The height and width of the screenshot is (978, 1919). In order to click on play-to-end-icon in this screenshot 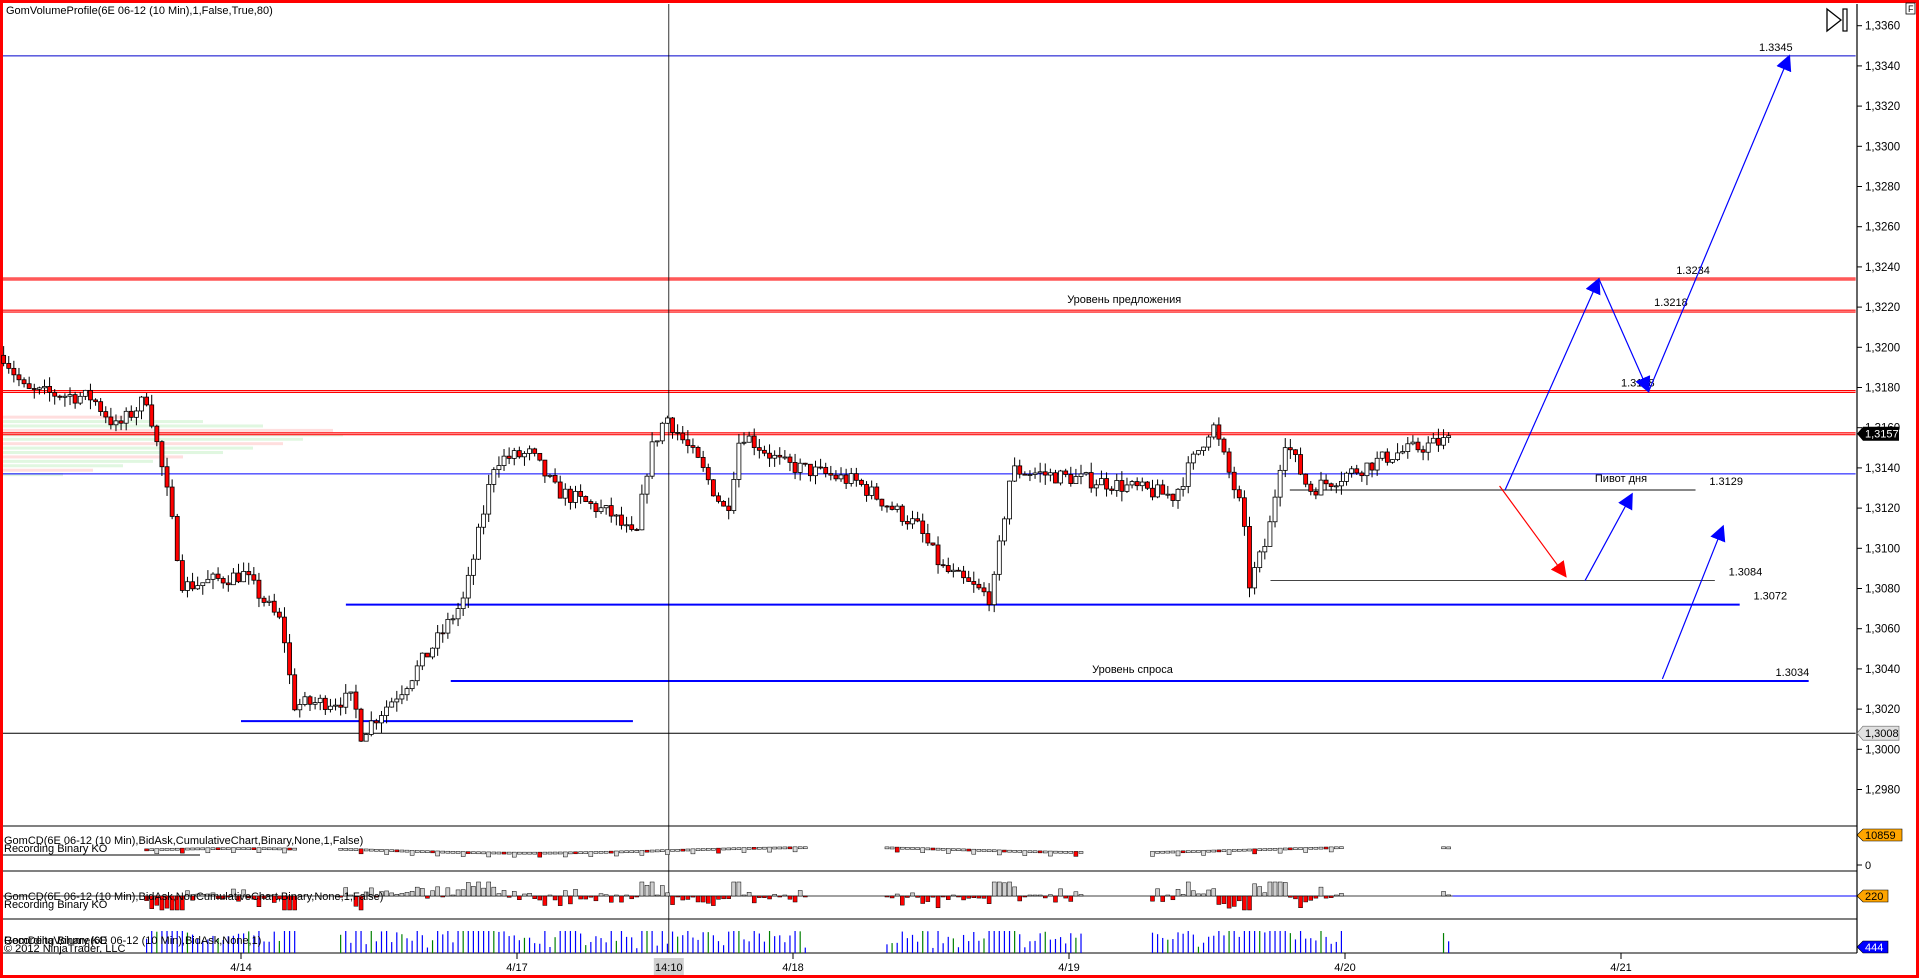, I will do `click(1837, 20)`.